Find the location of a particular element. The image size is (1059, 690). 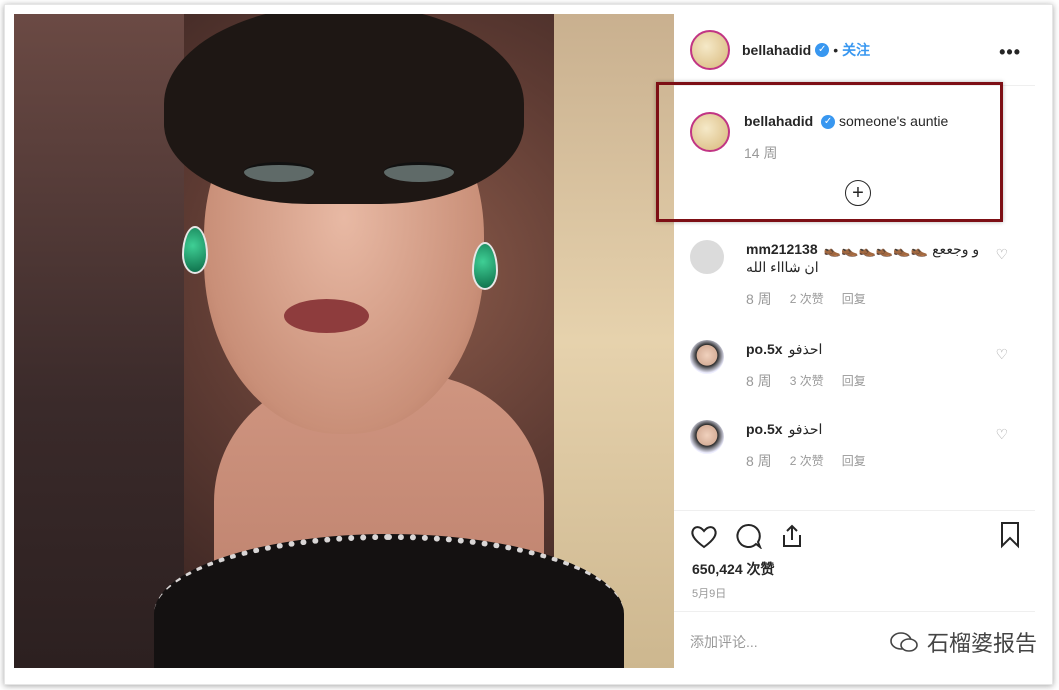

follow-button: 关注 is located at coordinates (856, 50).